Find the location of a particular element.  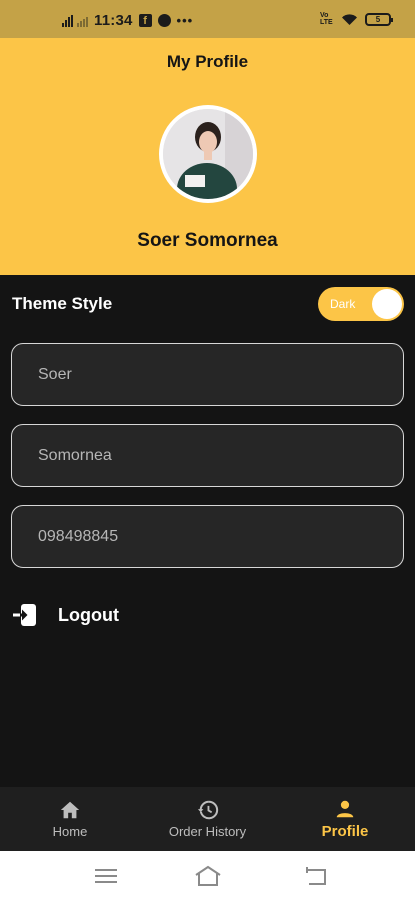

app-notification-icon is located at coordinates (164, 20).